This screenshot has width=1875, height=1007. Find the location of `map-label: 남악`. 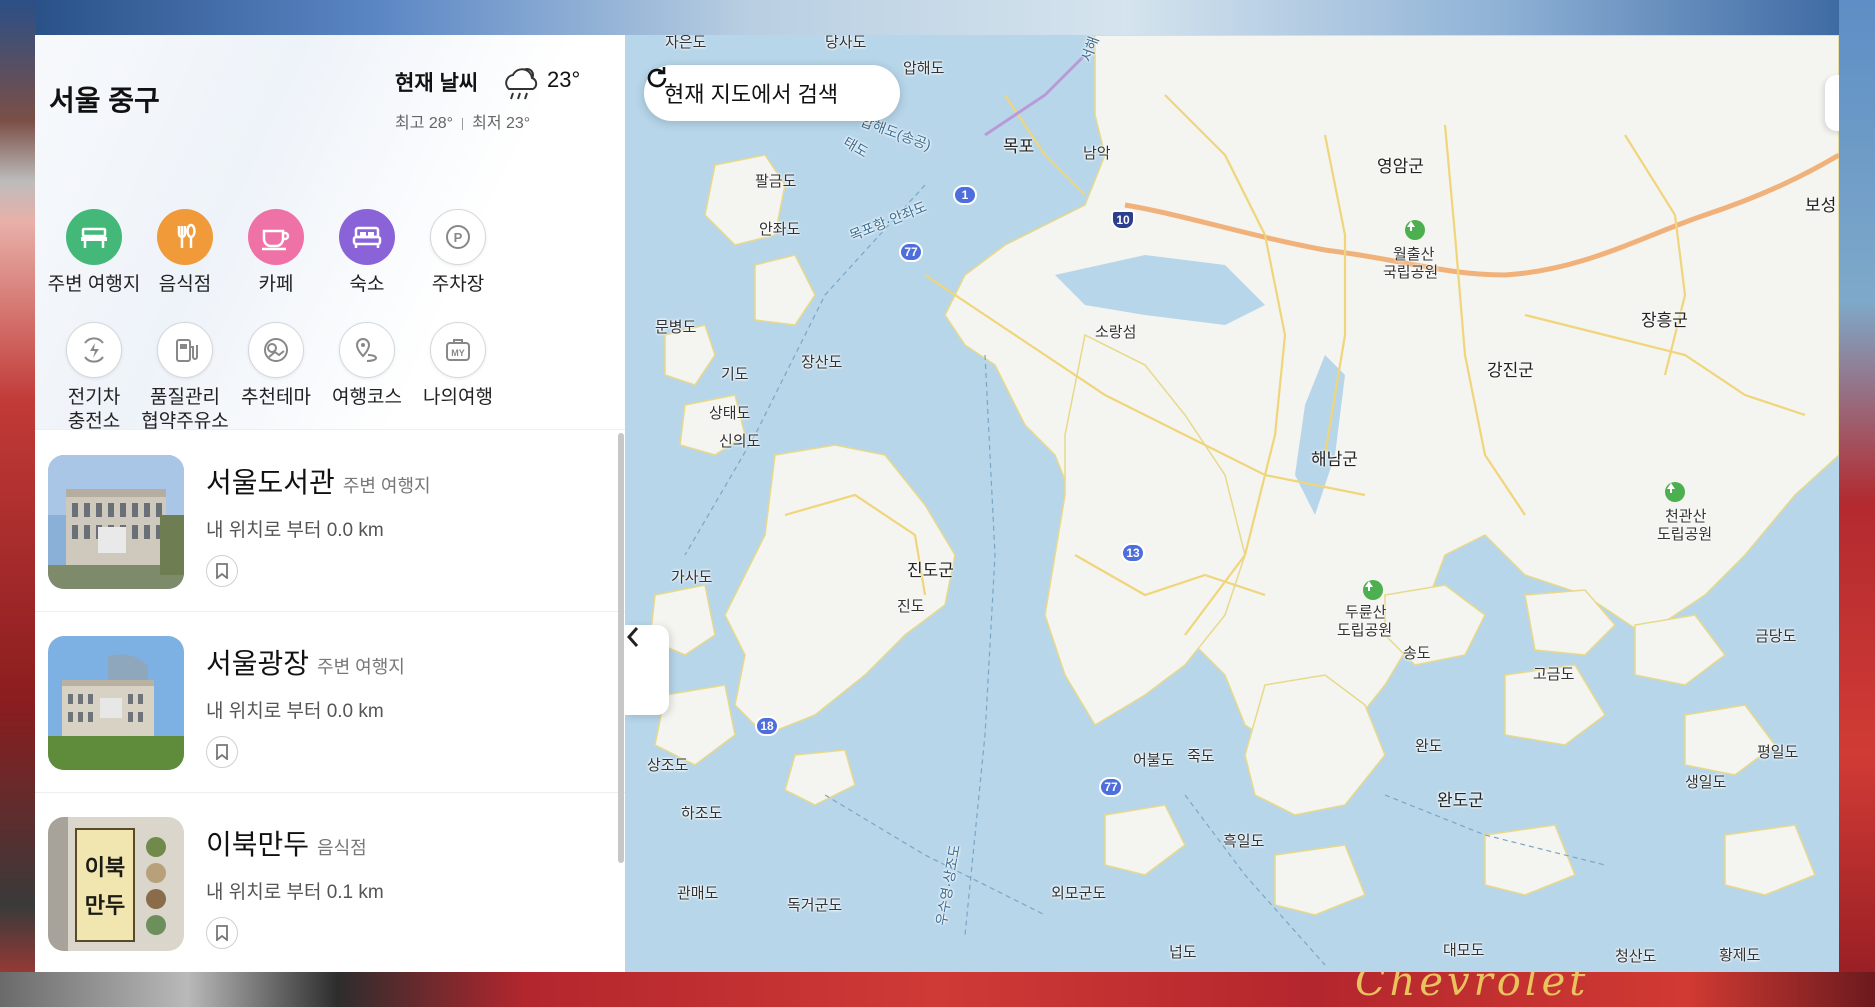

map-label: 남악 is located at coordinates (1097, 153).